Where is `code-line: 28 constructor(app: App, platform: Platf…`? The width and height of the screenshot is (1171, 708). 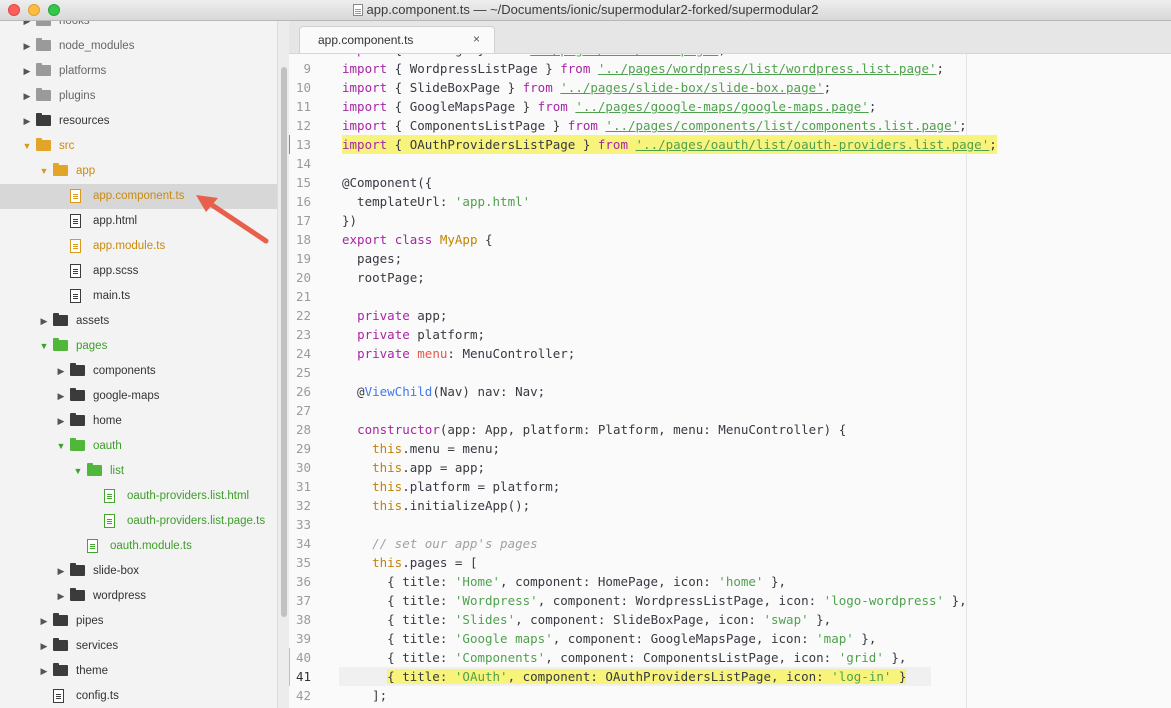
code-line: 28 constructor(app: App, platform: Platf… is located at coordinates (730, 429).